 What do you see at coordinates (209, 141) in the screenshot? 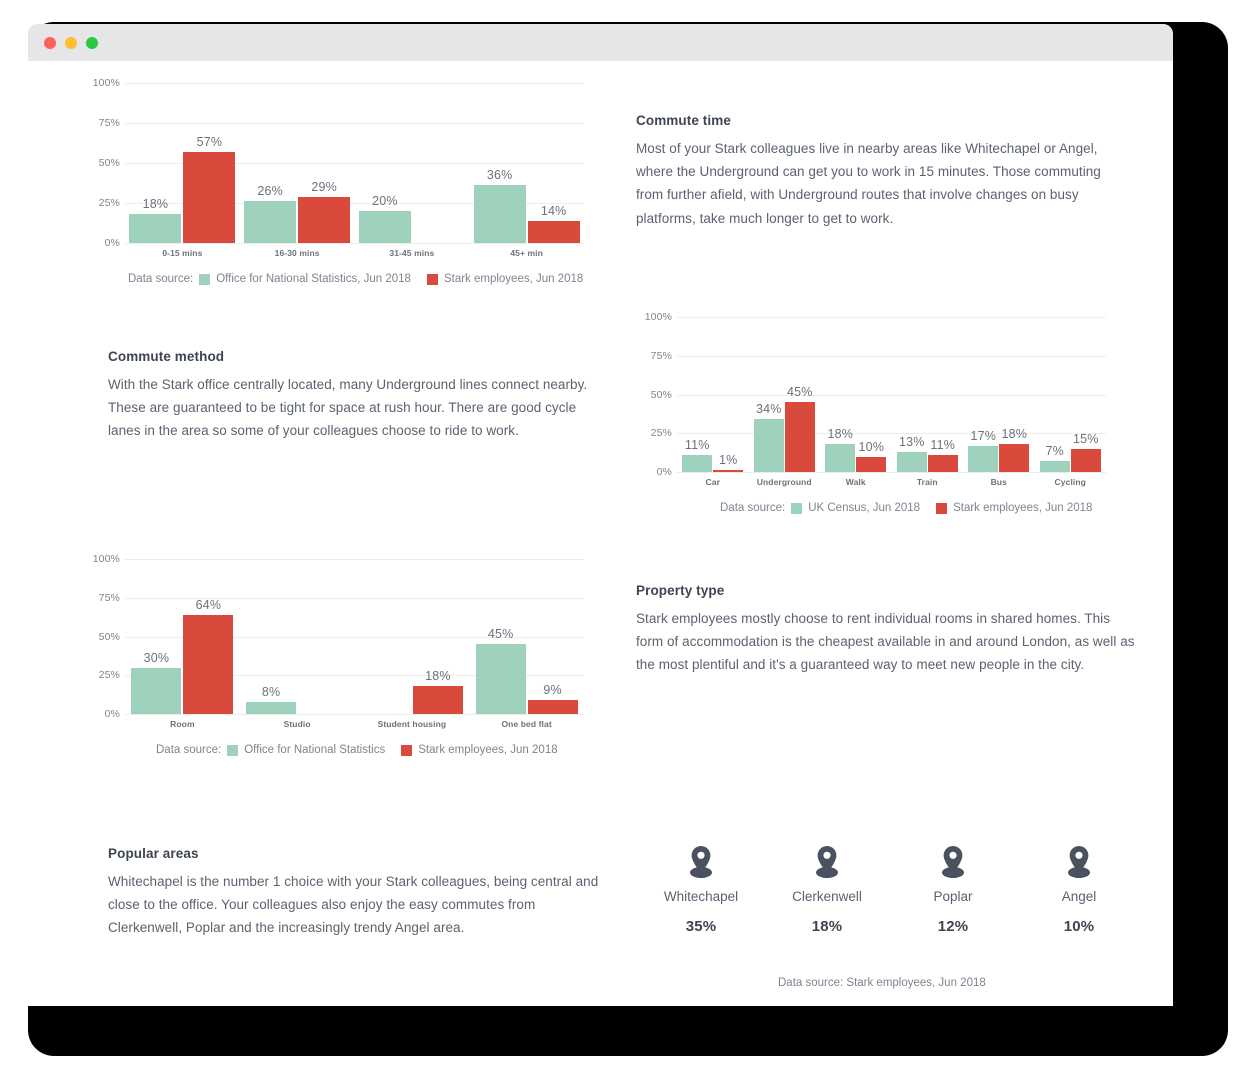
I see `bar-value-label: 57%` at bounding box center [209, 141].